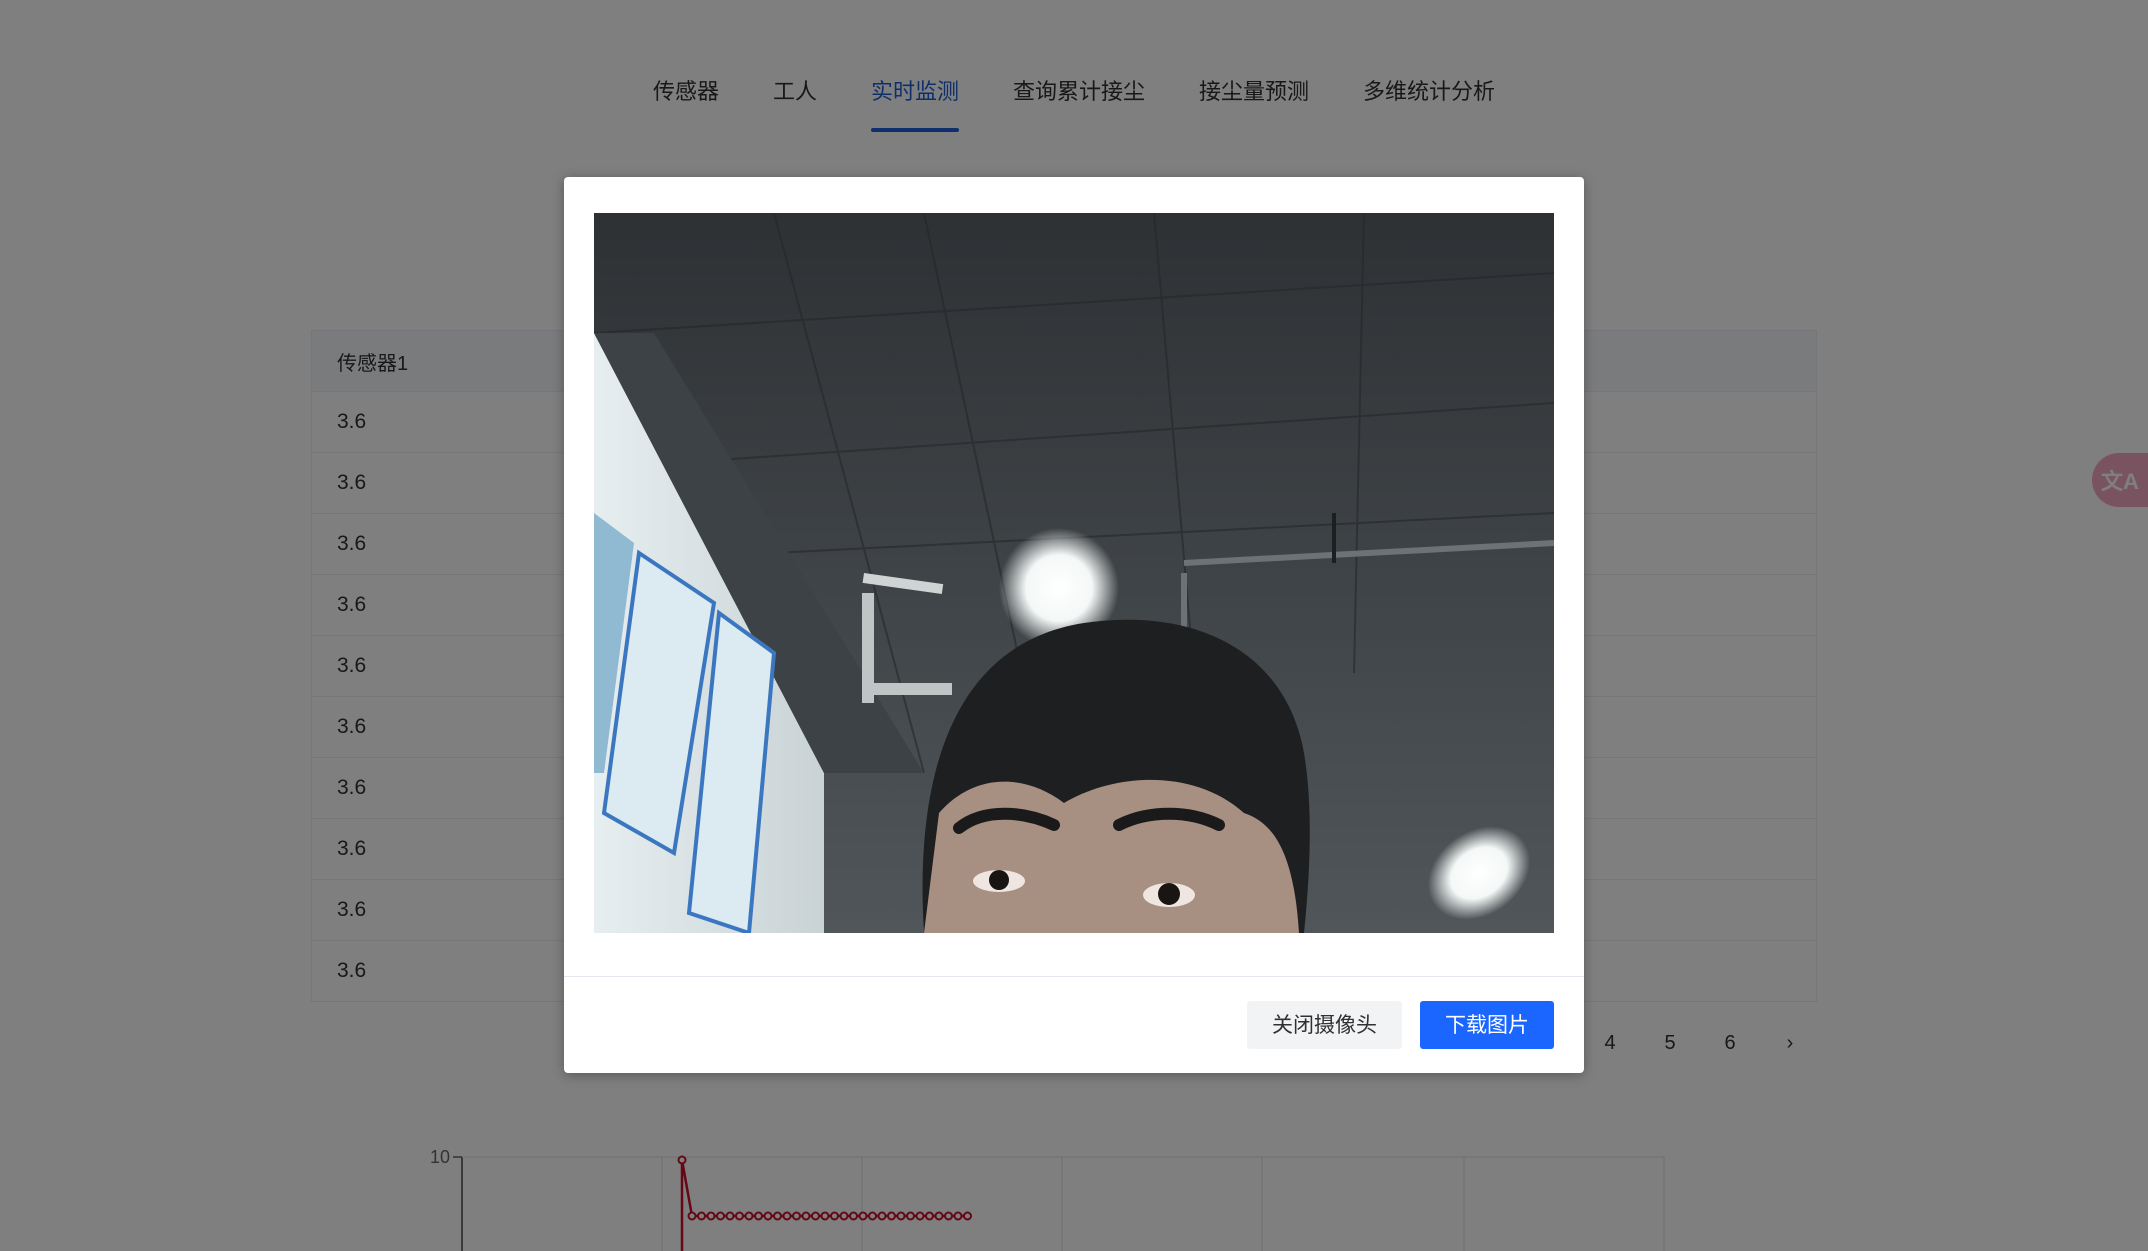  I want to click on dialog-footer: 关闭摄像头 下载图片, so click(1400, 1025).